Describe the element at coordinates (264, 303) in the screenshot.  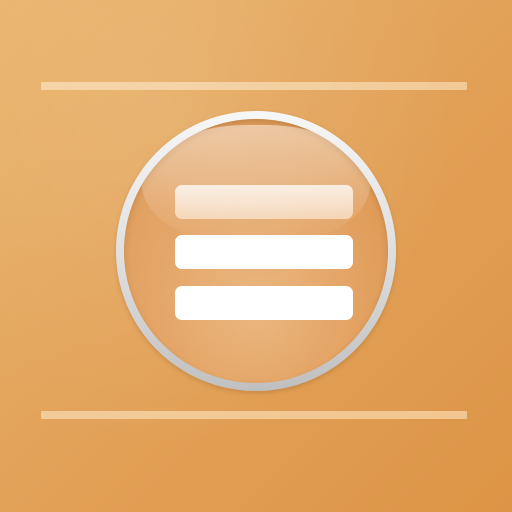
I see `menu-bar-bottom` at that location.